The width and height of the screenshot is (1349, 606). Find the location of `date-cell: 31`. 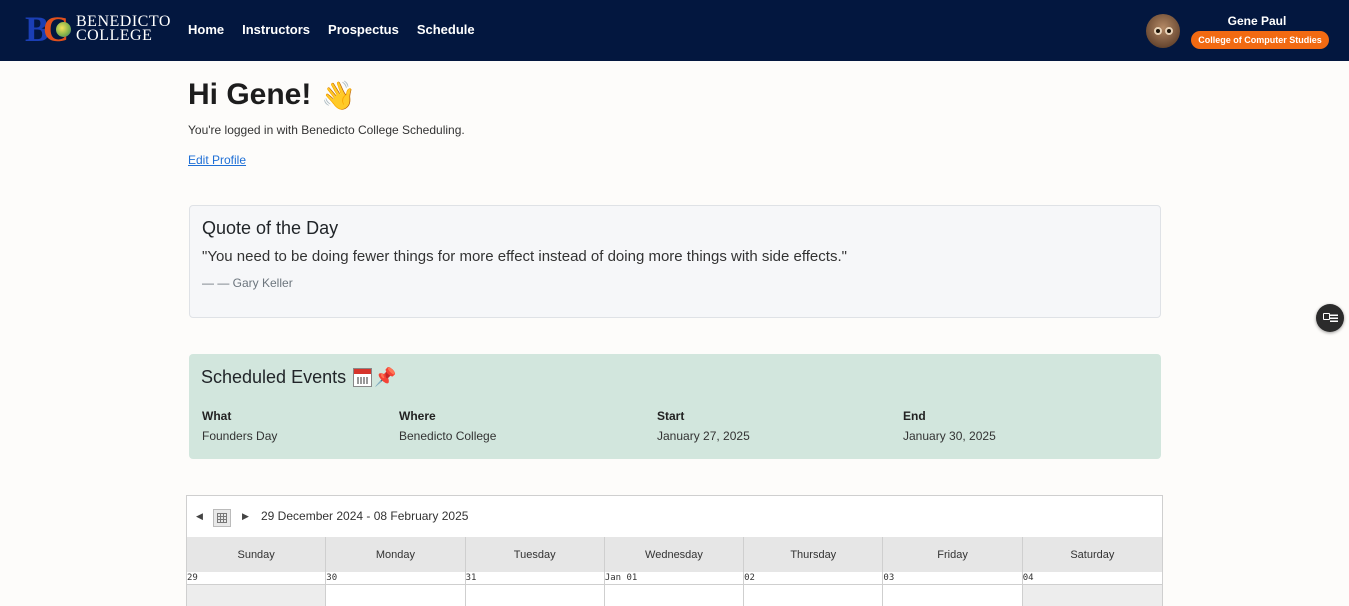

date-cell: 31 is located at coordinates (535, 578).